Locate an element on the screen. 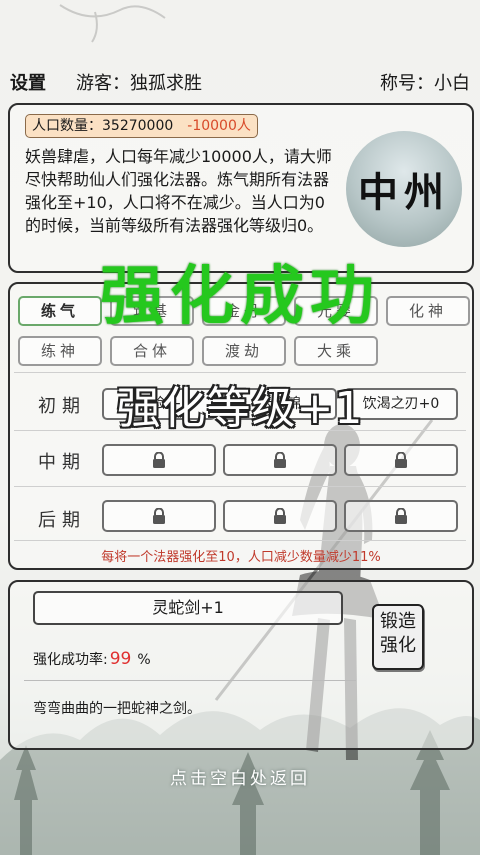  weapon-description: 弯弯曲曲的一把蛇神之剑。 is located at coordinates (117, 709).